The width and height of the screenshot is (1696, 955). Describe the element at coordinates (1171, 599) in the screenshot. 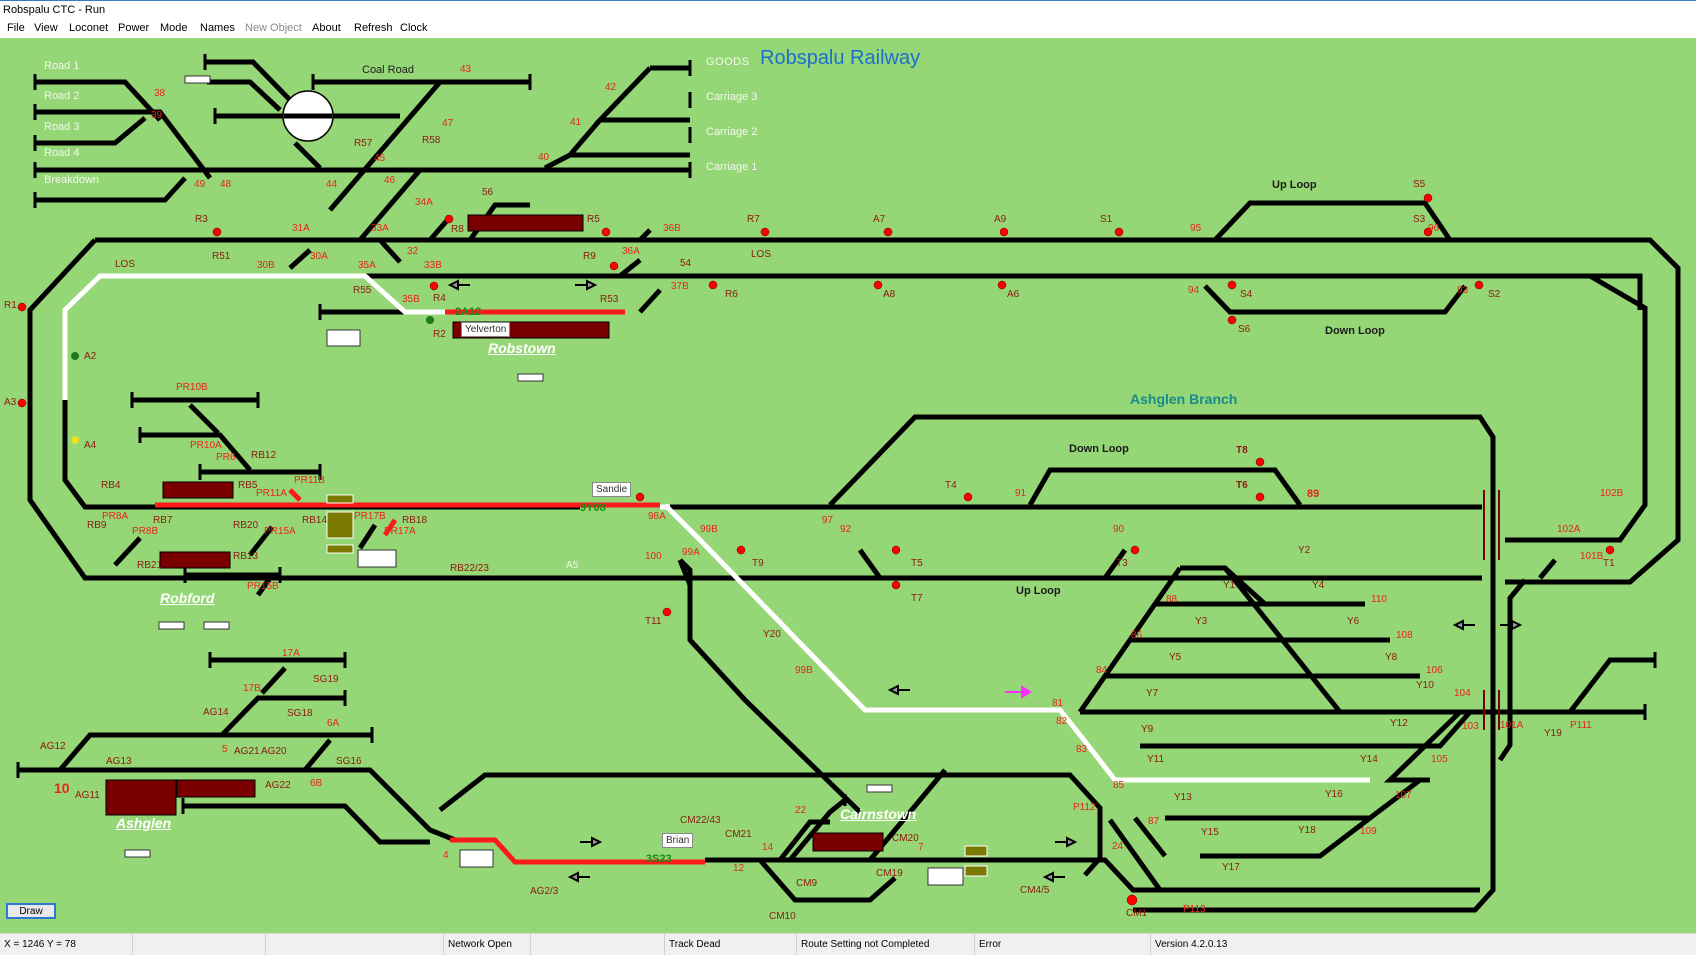

I see `point-label: 88` at that location.